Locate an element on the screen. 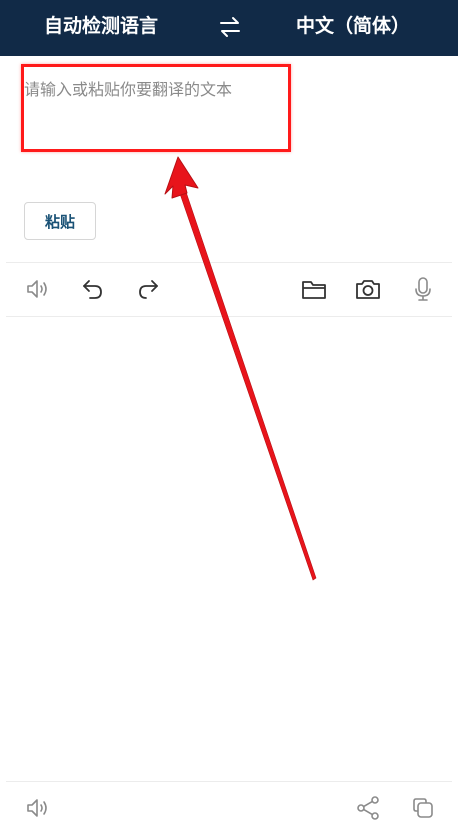  folder-icon is located at coordinates (314, 289).